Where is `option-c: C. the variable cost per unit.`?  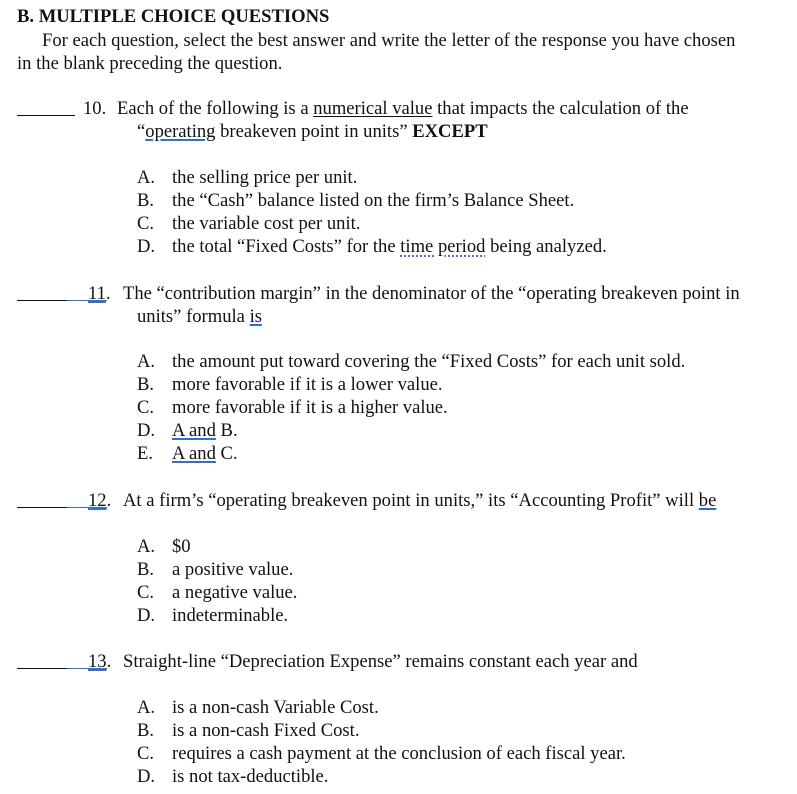
option-c: C. the variable cost per unit. is located at coordinates (249, 223).